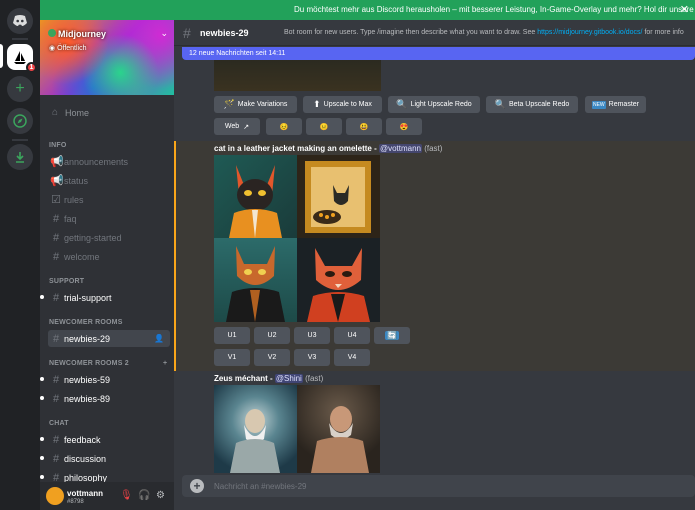  What do you see at coordinates (615, 104) in the screenshot?
I see `remaster-button: NEW Remaster` at bounding box center [615, 104].